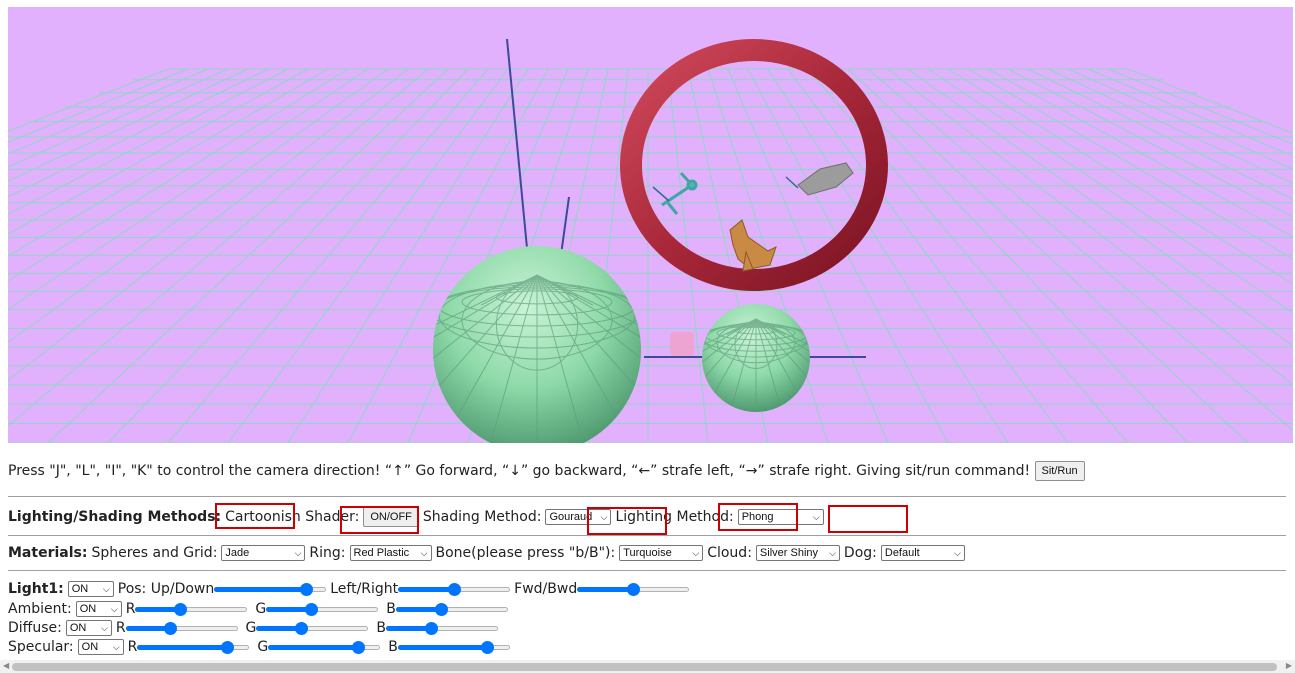 The width and height of the screenshot is (1295, 673). Describe the element at coordinates (88, 609) in the screenshot. I see `ambient-state-value: ON` at that location.